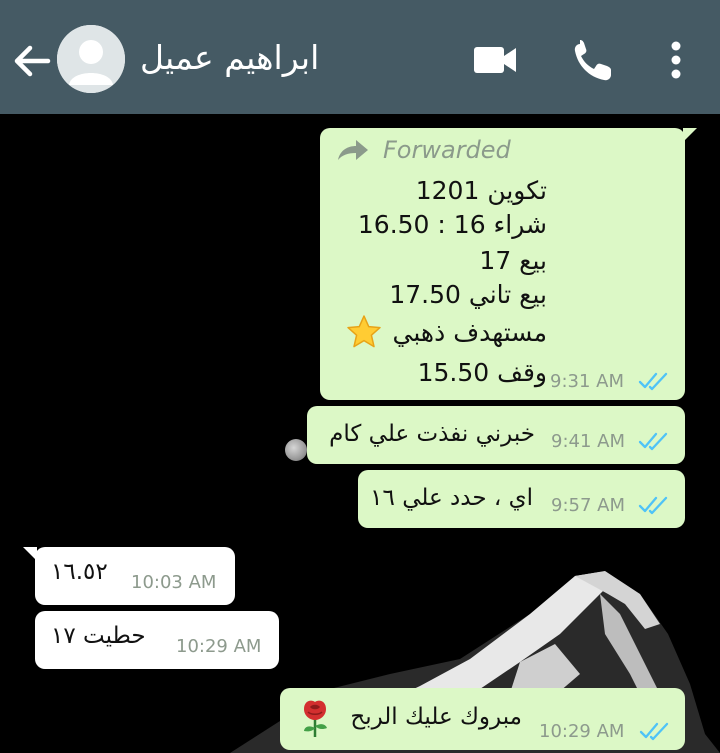 The height and width of the screenshot is (753, 720). I want to click on forwarded-label: Forwarded, so click(447, 150).